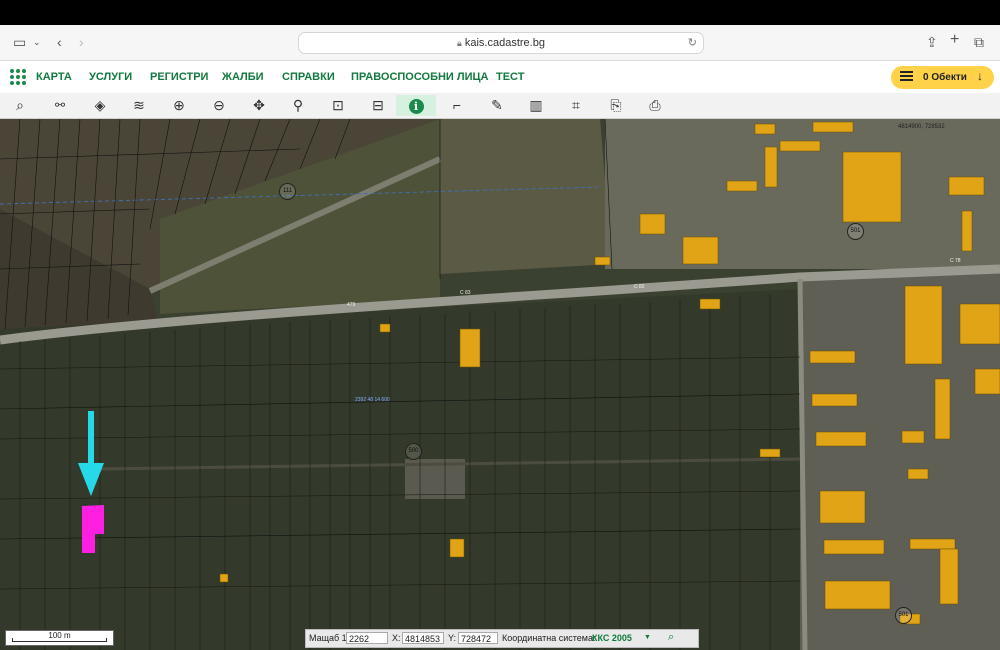  I want to click on arrow-down-icon: ↓, so click(980, 76).